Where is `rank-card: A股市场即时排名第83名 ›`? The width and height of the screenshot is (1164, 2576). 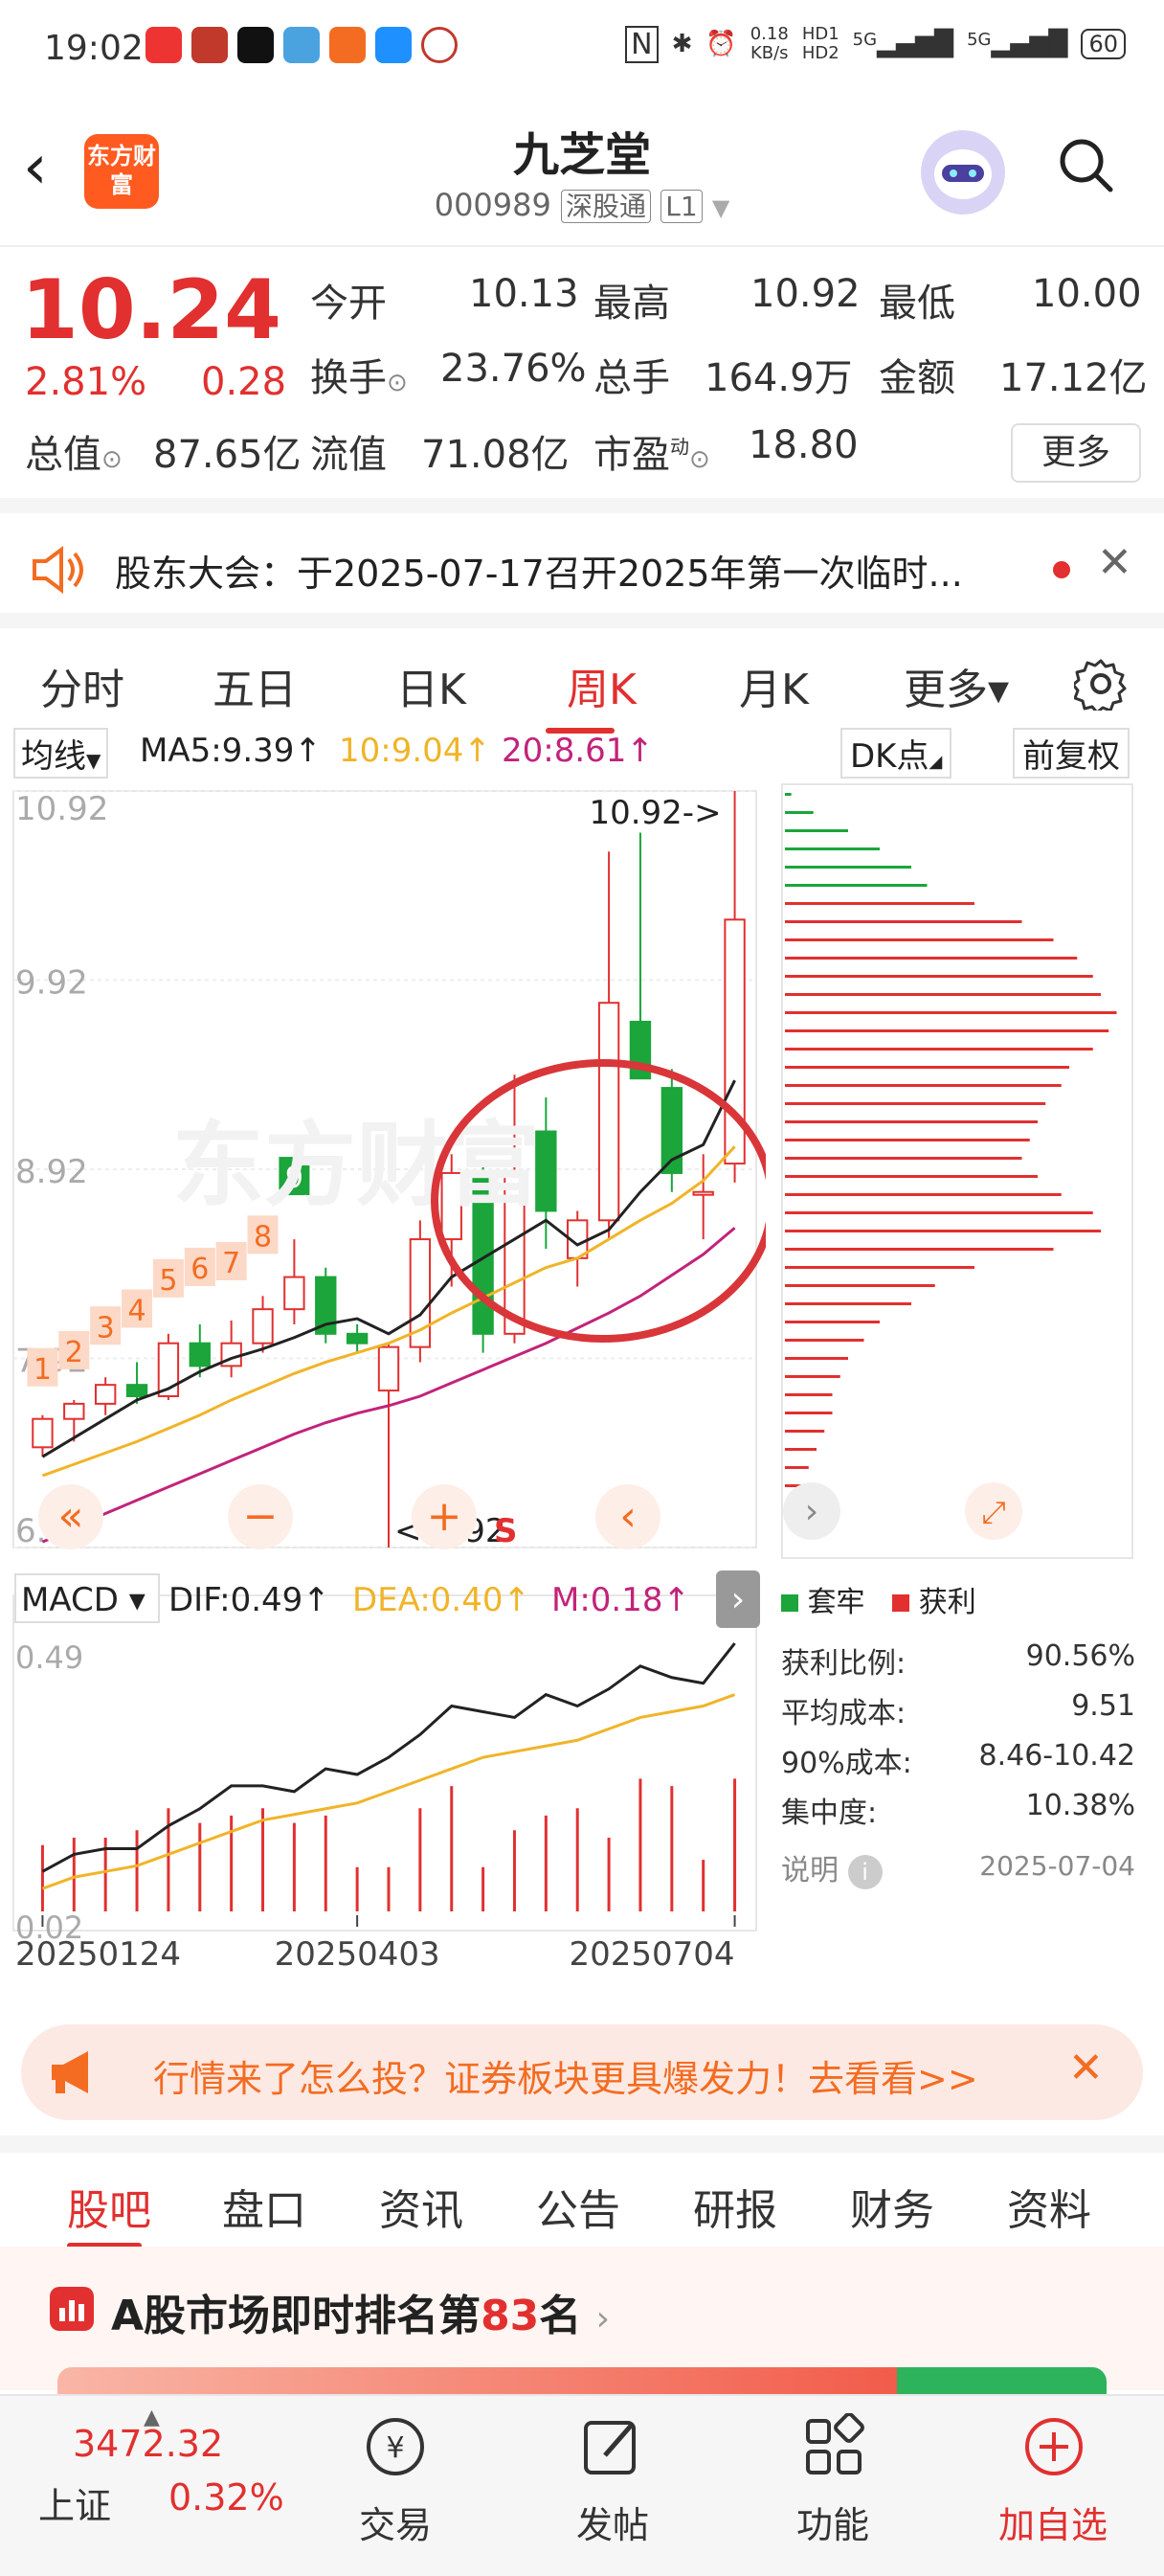 rank-card: A股市场即时排名第83名 › is located at coordinates (582, 2321).